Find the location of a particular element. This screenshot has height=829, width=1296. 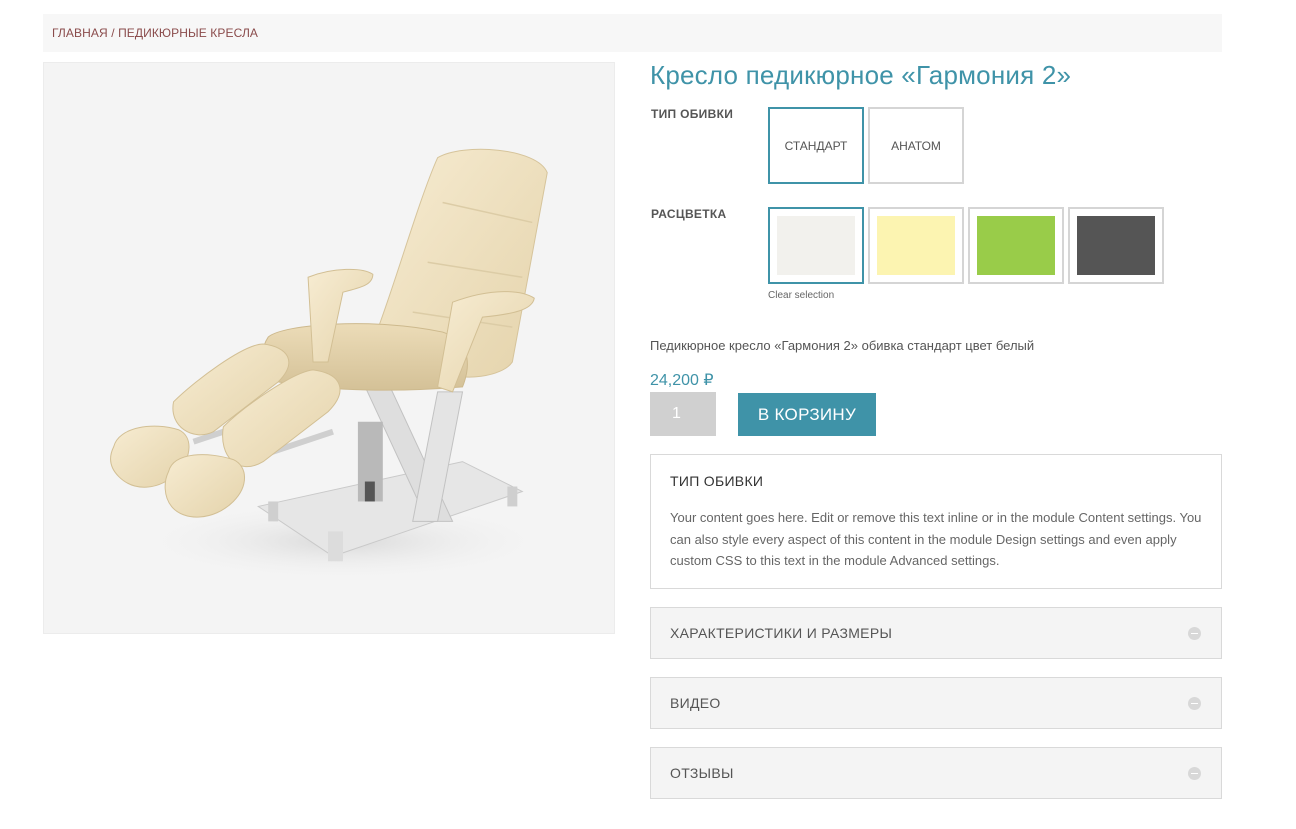

color-swatch-gray is located at coordinates (1116, 245).